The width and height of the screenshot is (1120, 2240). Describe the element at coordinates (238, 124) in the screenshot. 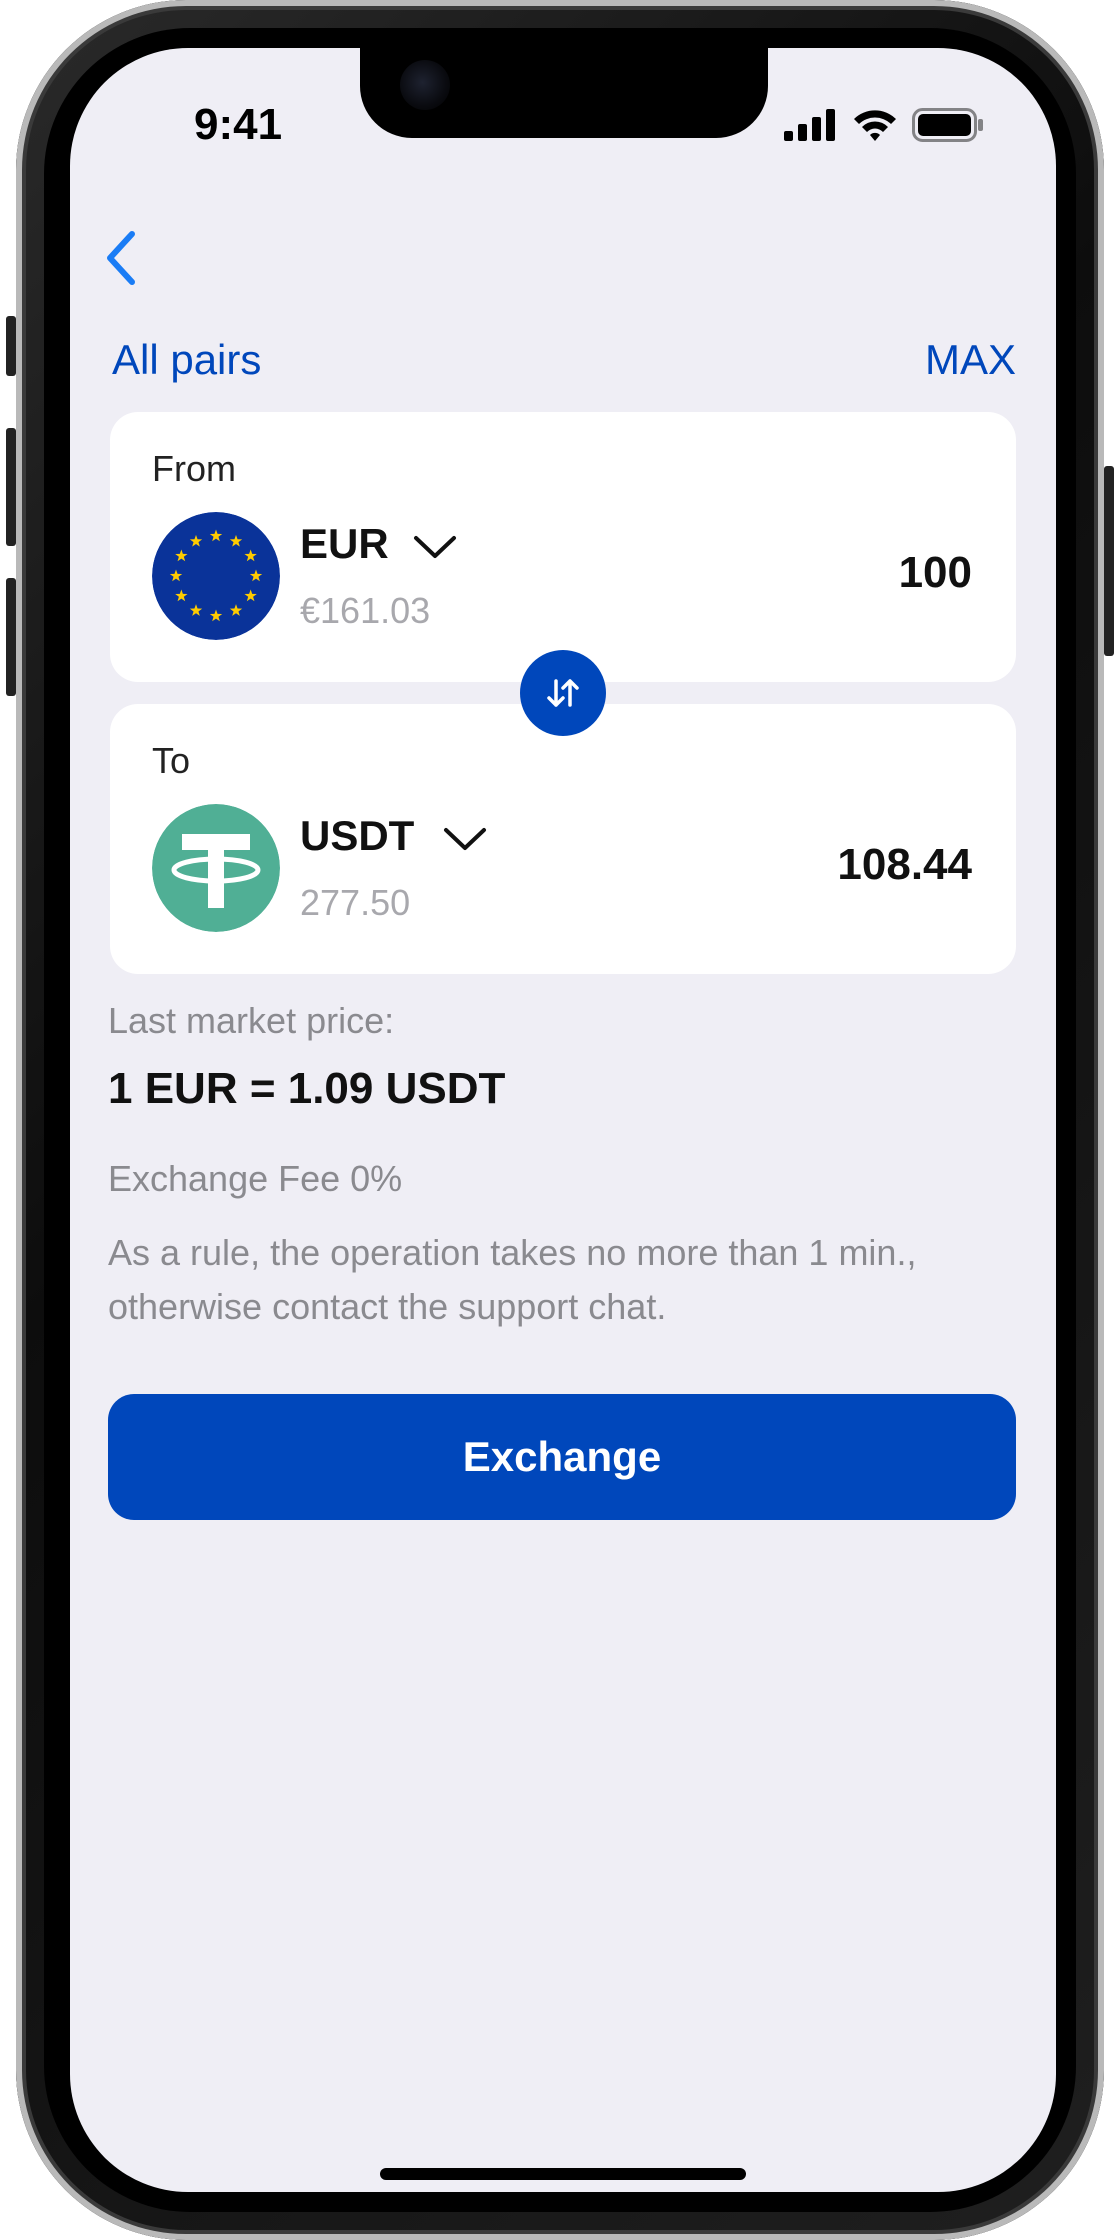

I see `status-time: 9:41` at that location.